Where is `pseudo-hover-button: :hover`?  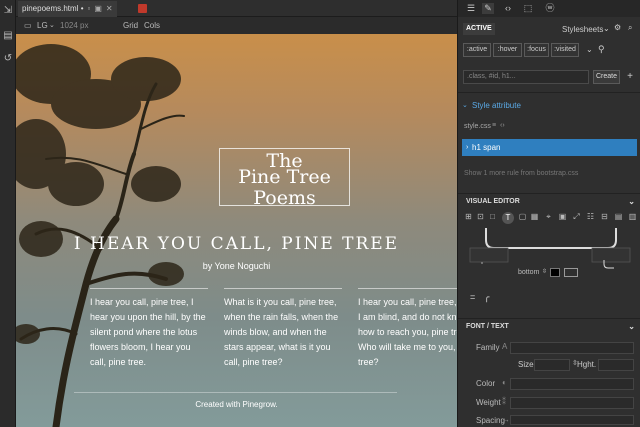
pseudo-hover-button: :hover is located at coordinates (507, 50).